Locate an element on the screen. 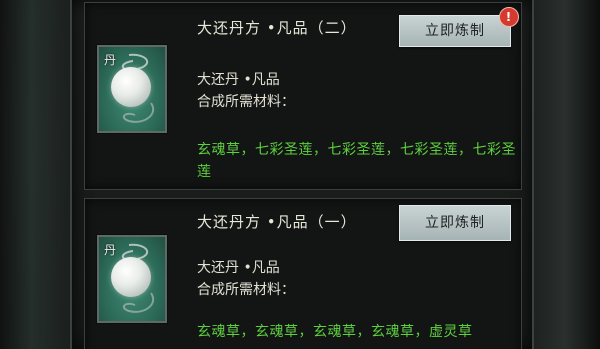  craft-now-button: 立即炼制 is located at coordinates (455, 223).